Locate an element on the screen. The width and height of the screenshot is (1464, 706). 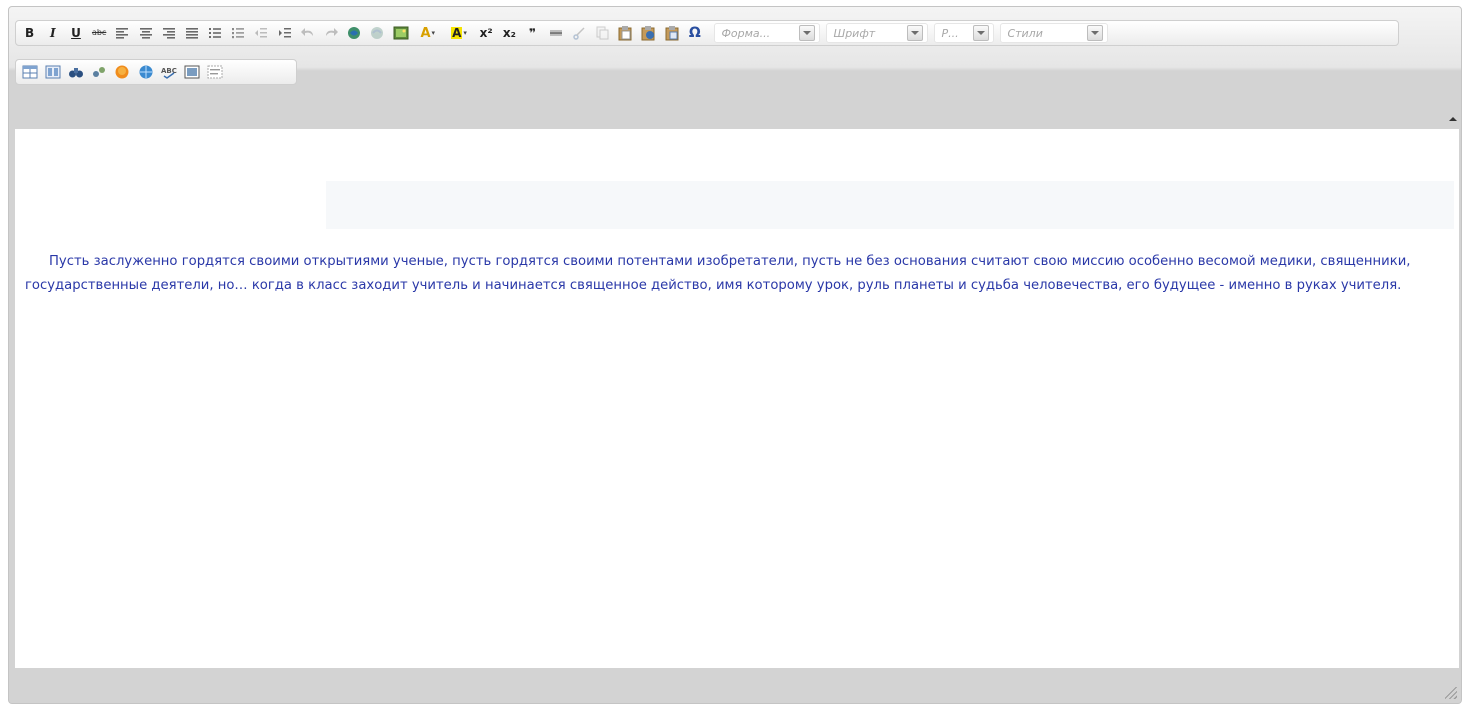
copy-icon is located at coordinates (602, 33).